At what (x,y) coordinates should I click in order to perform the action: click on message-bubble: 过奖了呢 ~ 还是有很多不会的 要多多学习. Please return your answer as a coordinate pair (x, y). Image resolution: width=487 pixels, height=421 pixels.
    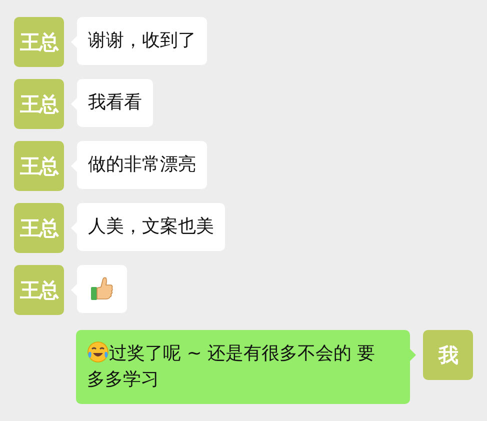
    Looking at the image, I should click on (243, 367).